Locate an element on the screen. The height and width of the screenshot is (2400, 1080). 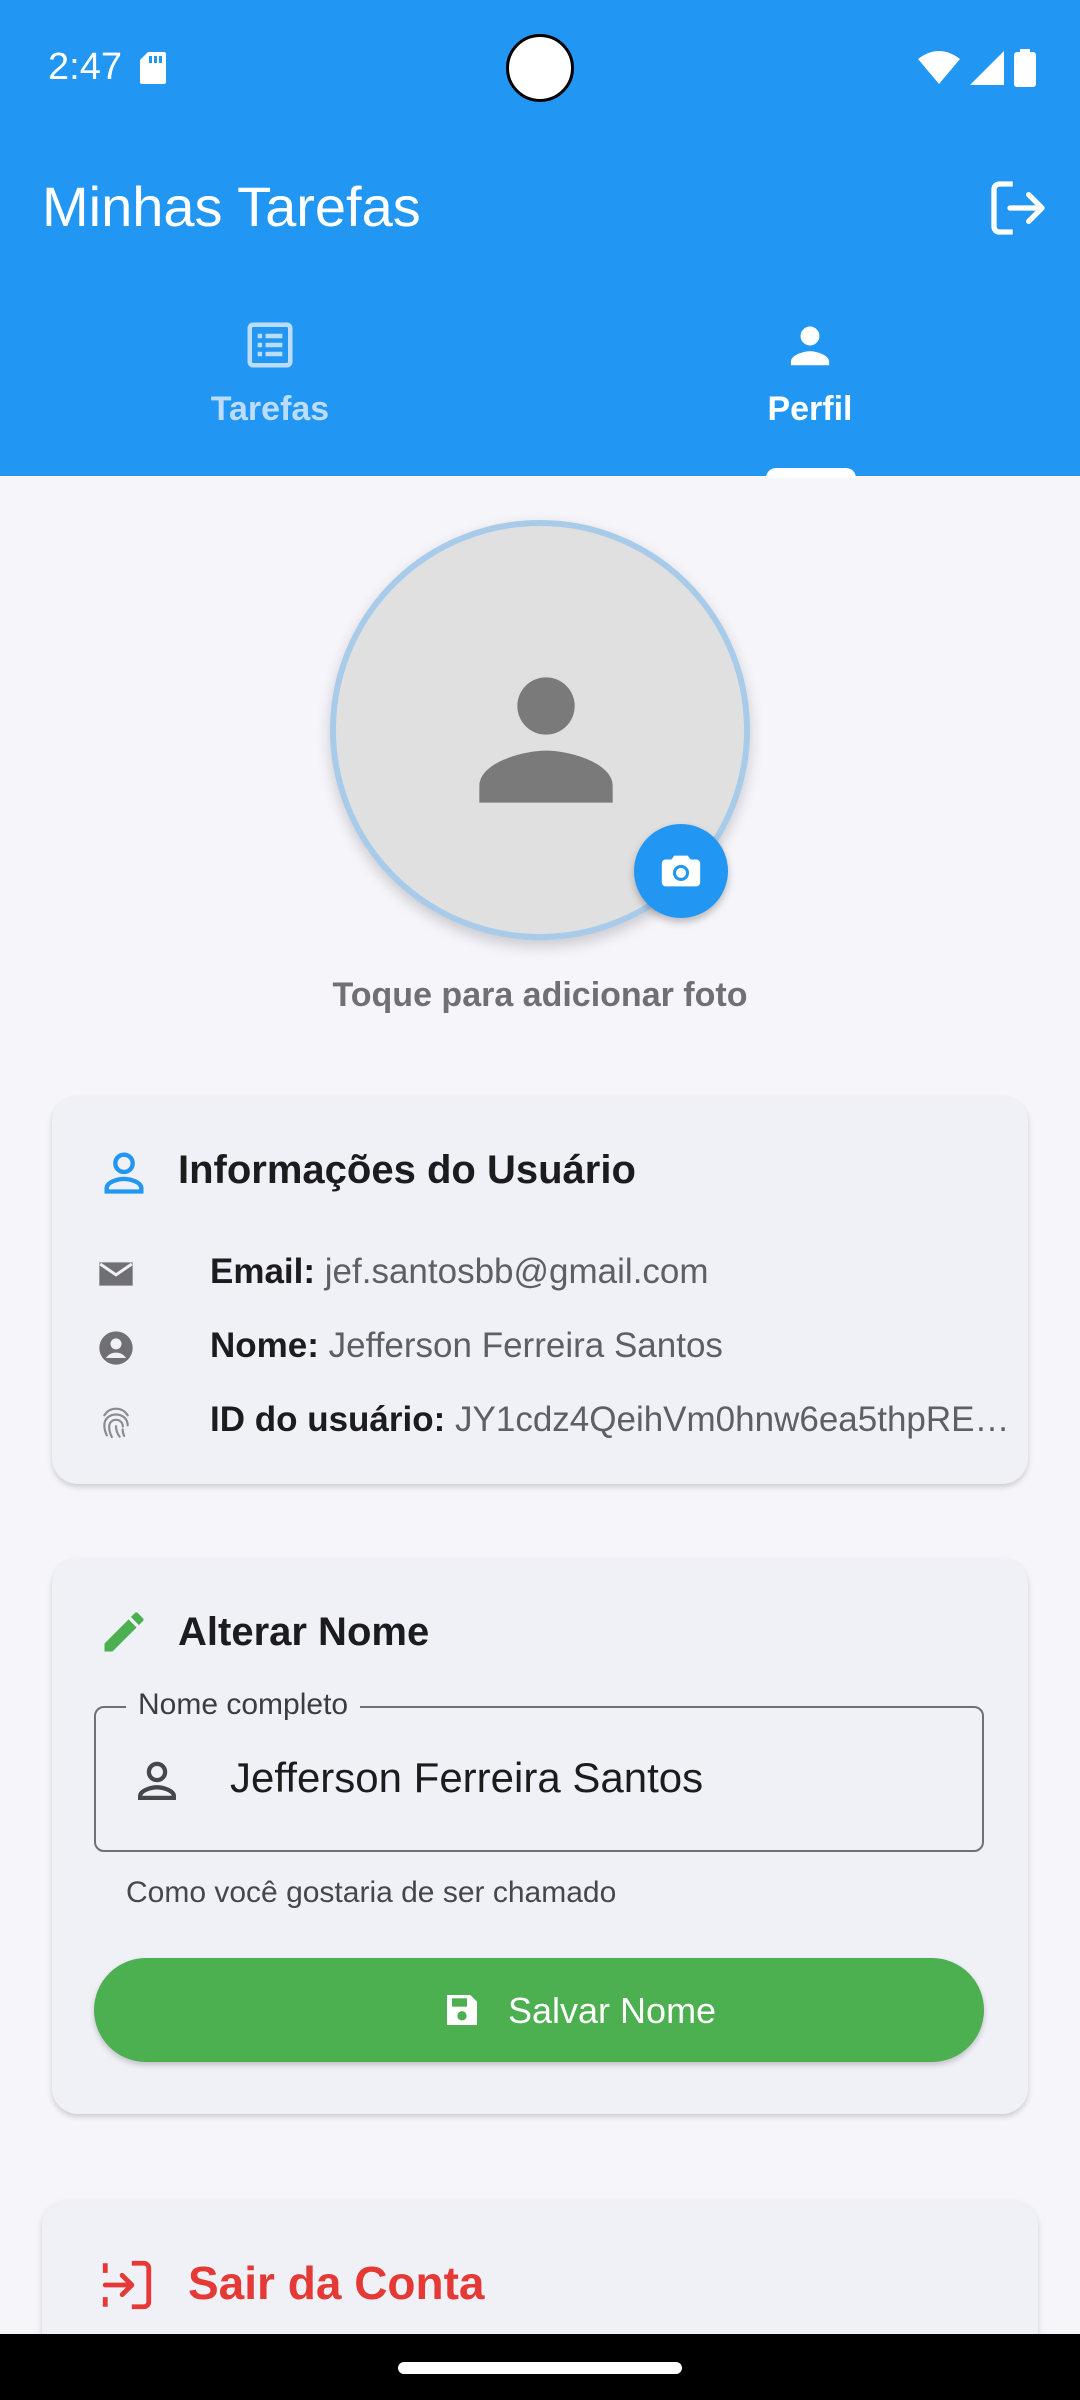
avatar-section is located at coordinates (540, 730).